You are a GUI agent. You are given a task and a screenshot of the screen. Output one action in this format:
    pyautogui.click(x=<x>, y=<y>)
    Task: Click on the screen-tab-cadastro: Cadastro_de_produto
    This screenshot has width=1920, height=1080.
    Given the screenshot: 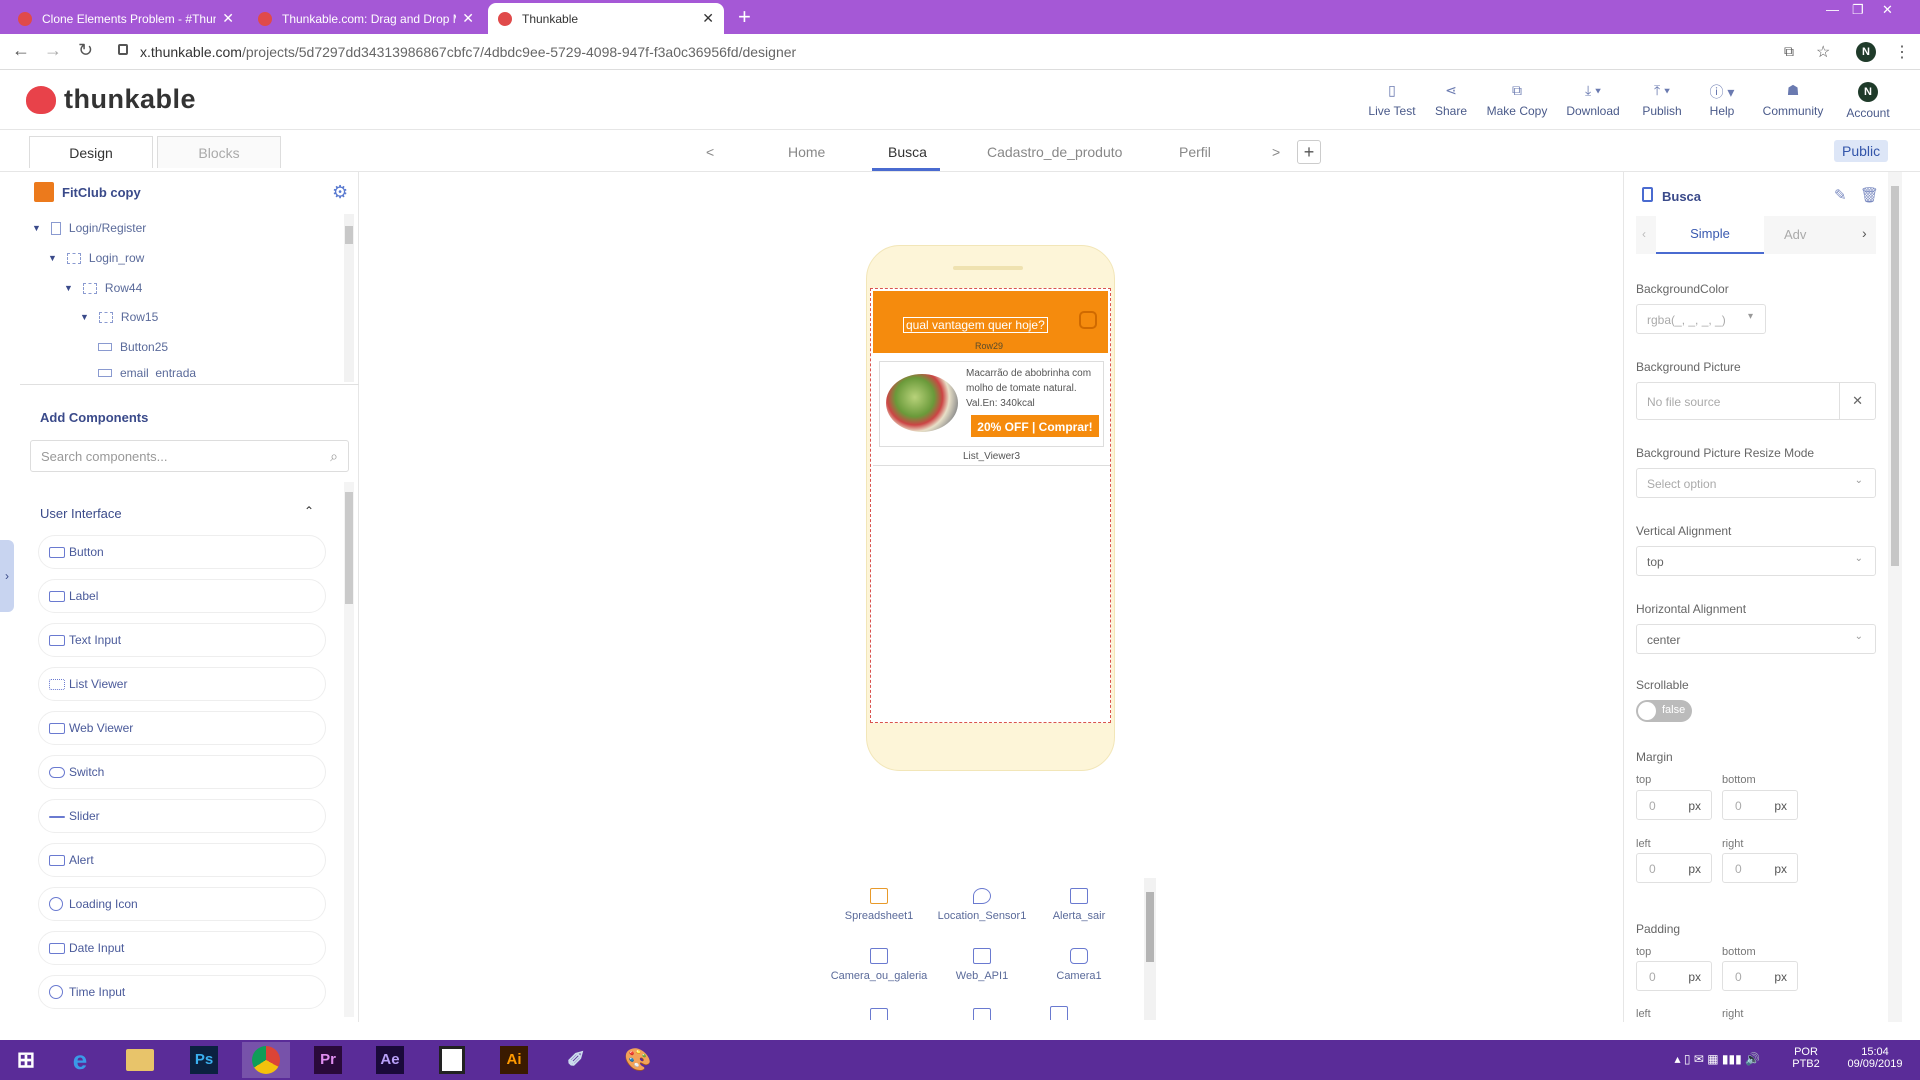 What is the action you would take?
    pyautogui.click(x=1054, y=152)
    